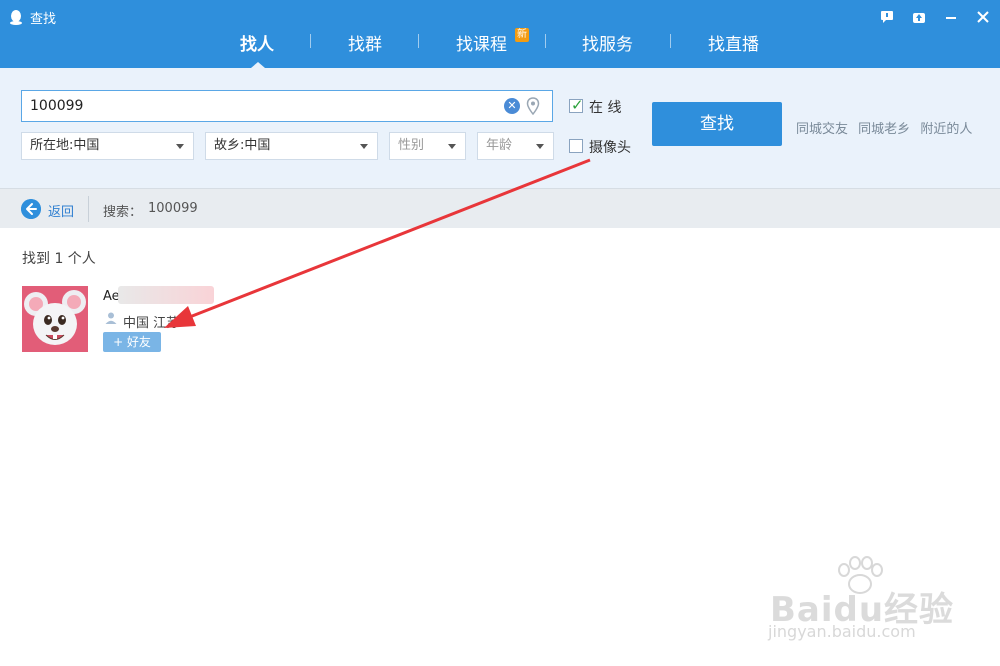 The height and width of the screenshot is (666, 1000). I want to click on close-icon, so click(983, 17).